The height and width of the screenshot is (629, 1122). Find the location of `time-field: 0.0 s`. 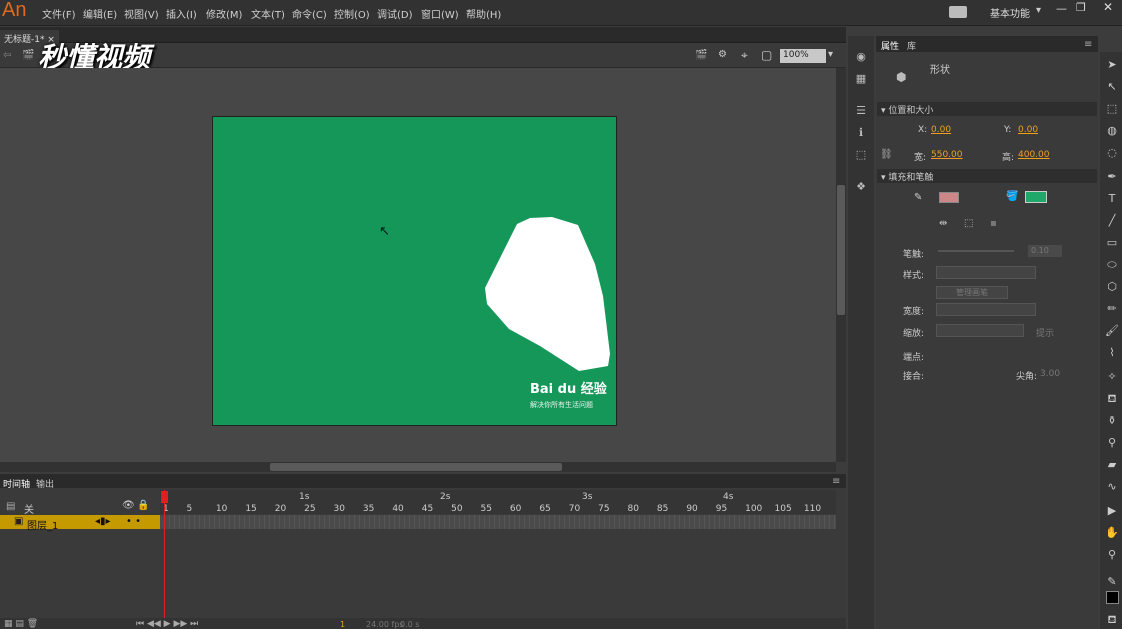

time-field: 0.0 s is located at coordinates (409, 624).